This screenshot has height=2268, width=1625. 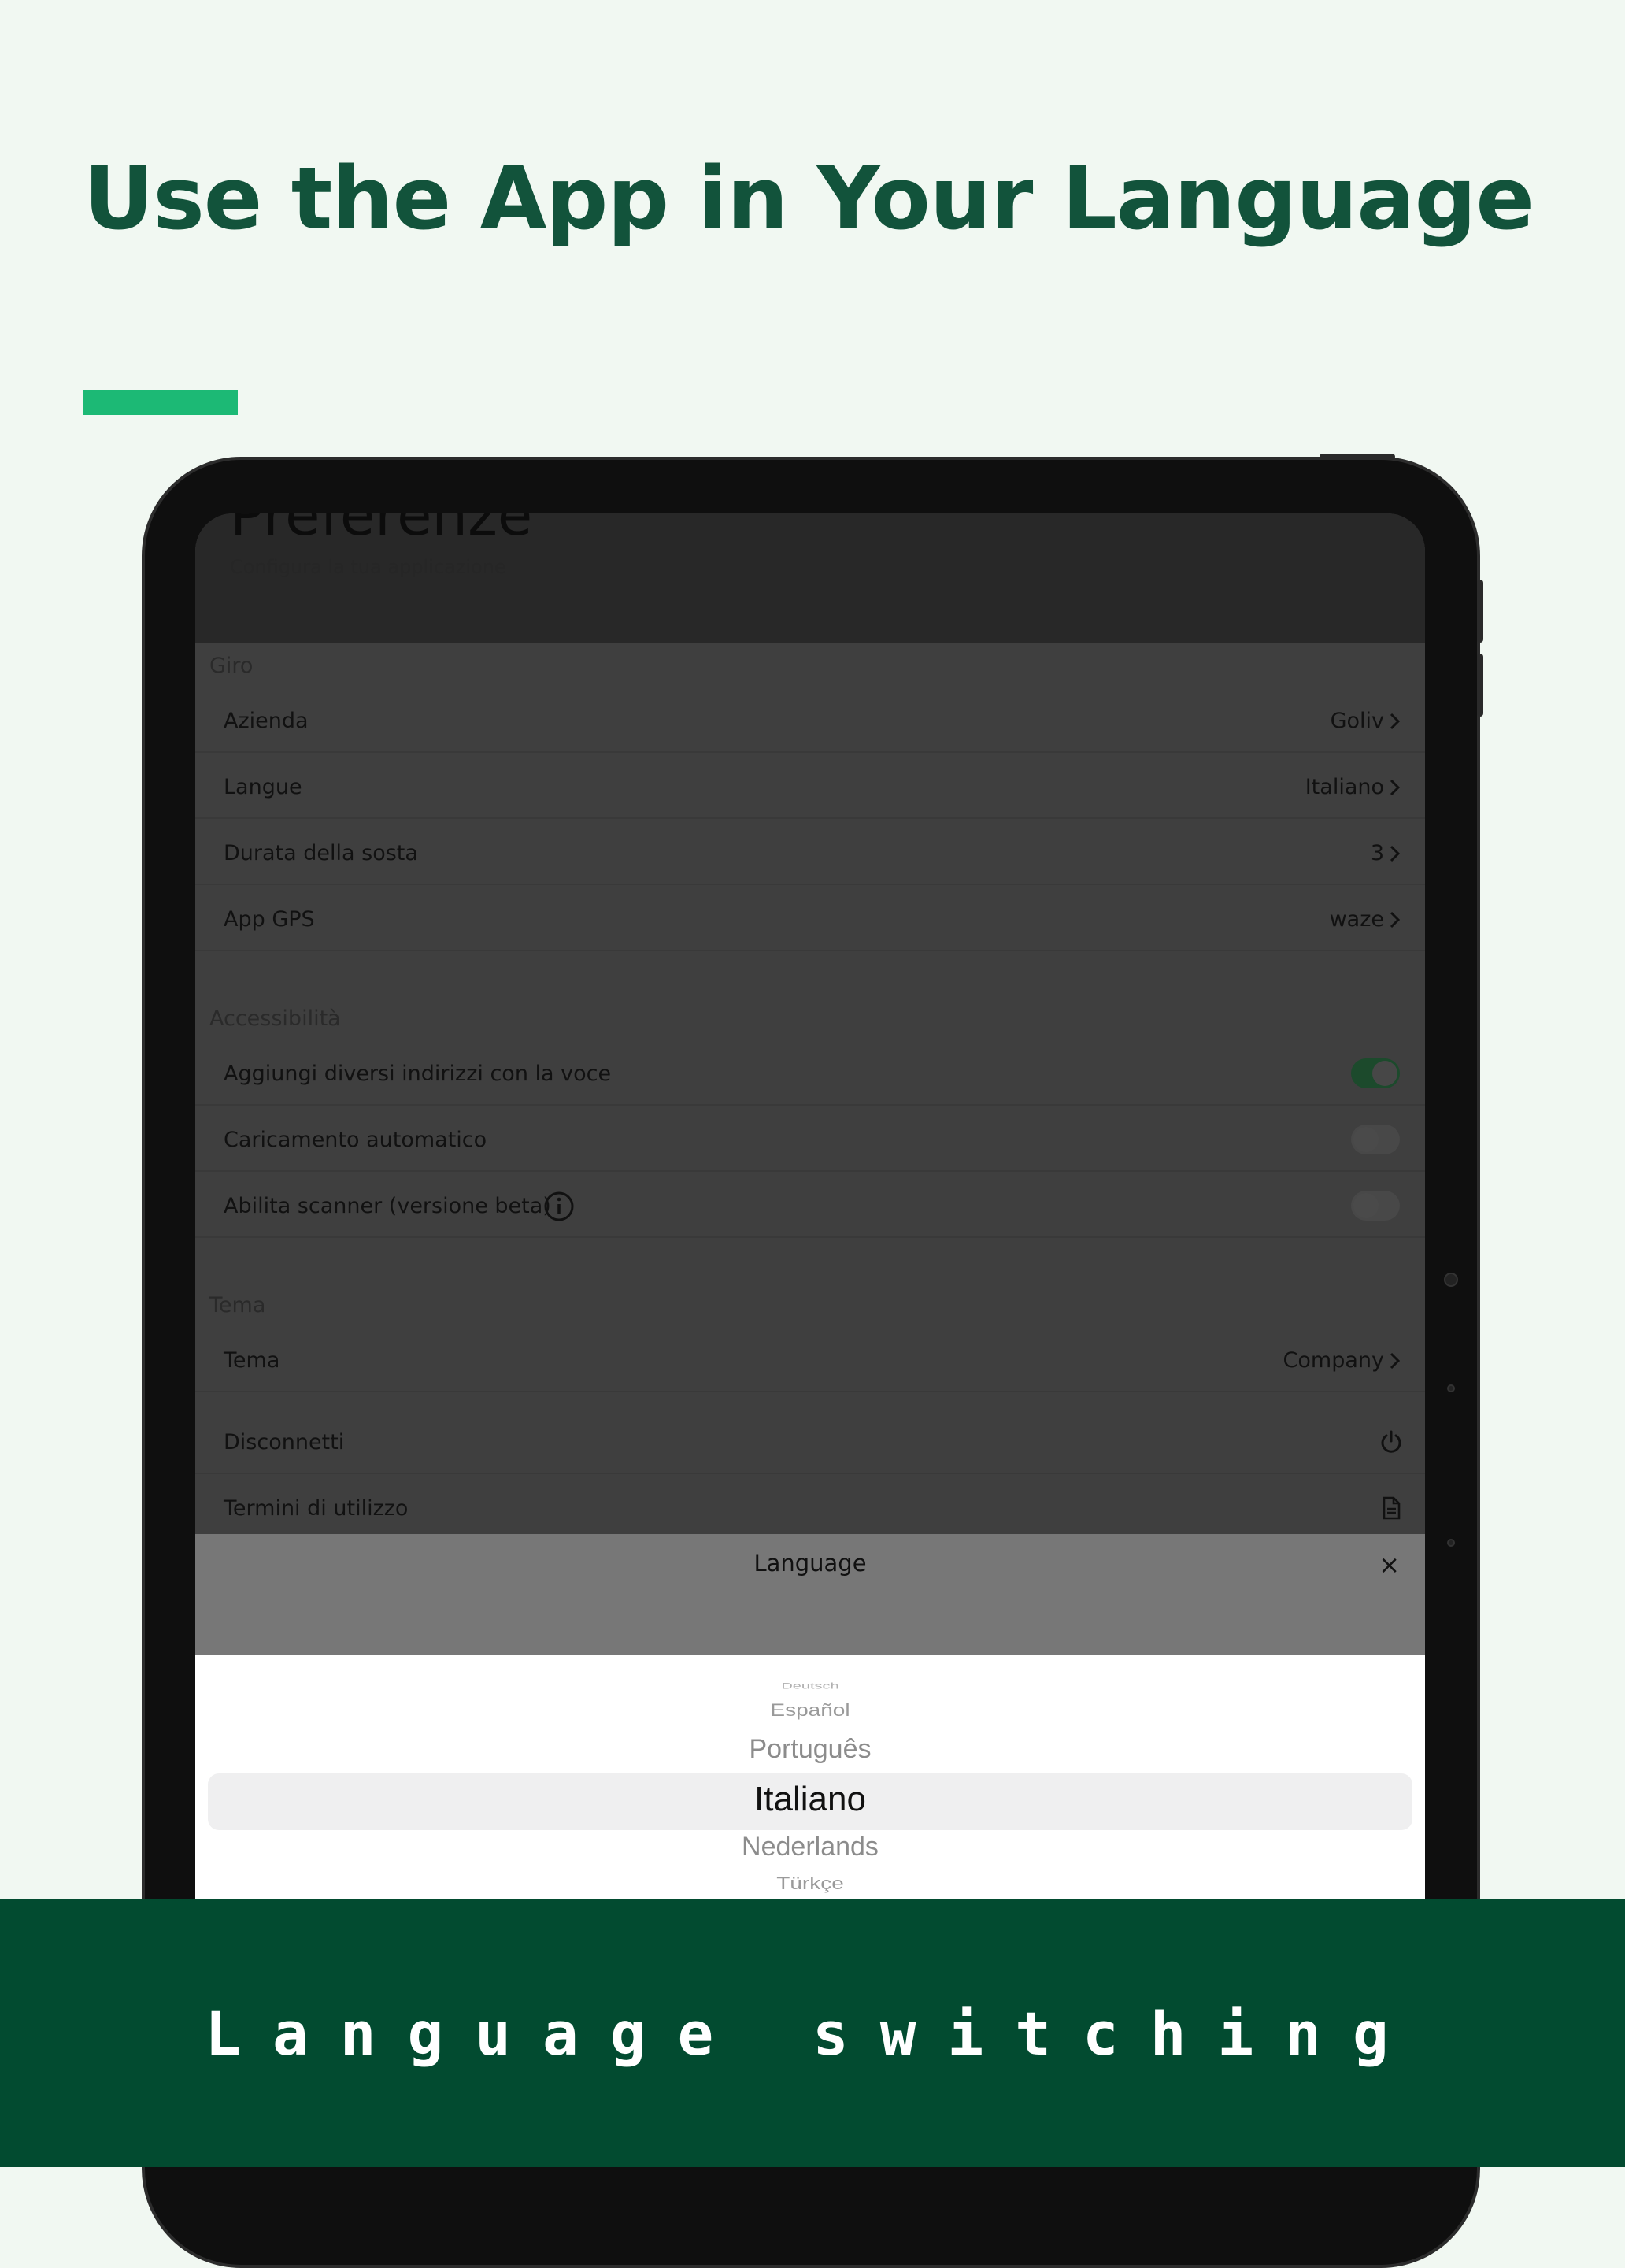 What do you see at coordinates (381, 530) in the screenshot?
I see `page-title: Preferenze` at bounding box center [381, 530].